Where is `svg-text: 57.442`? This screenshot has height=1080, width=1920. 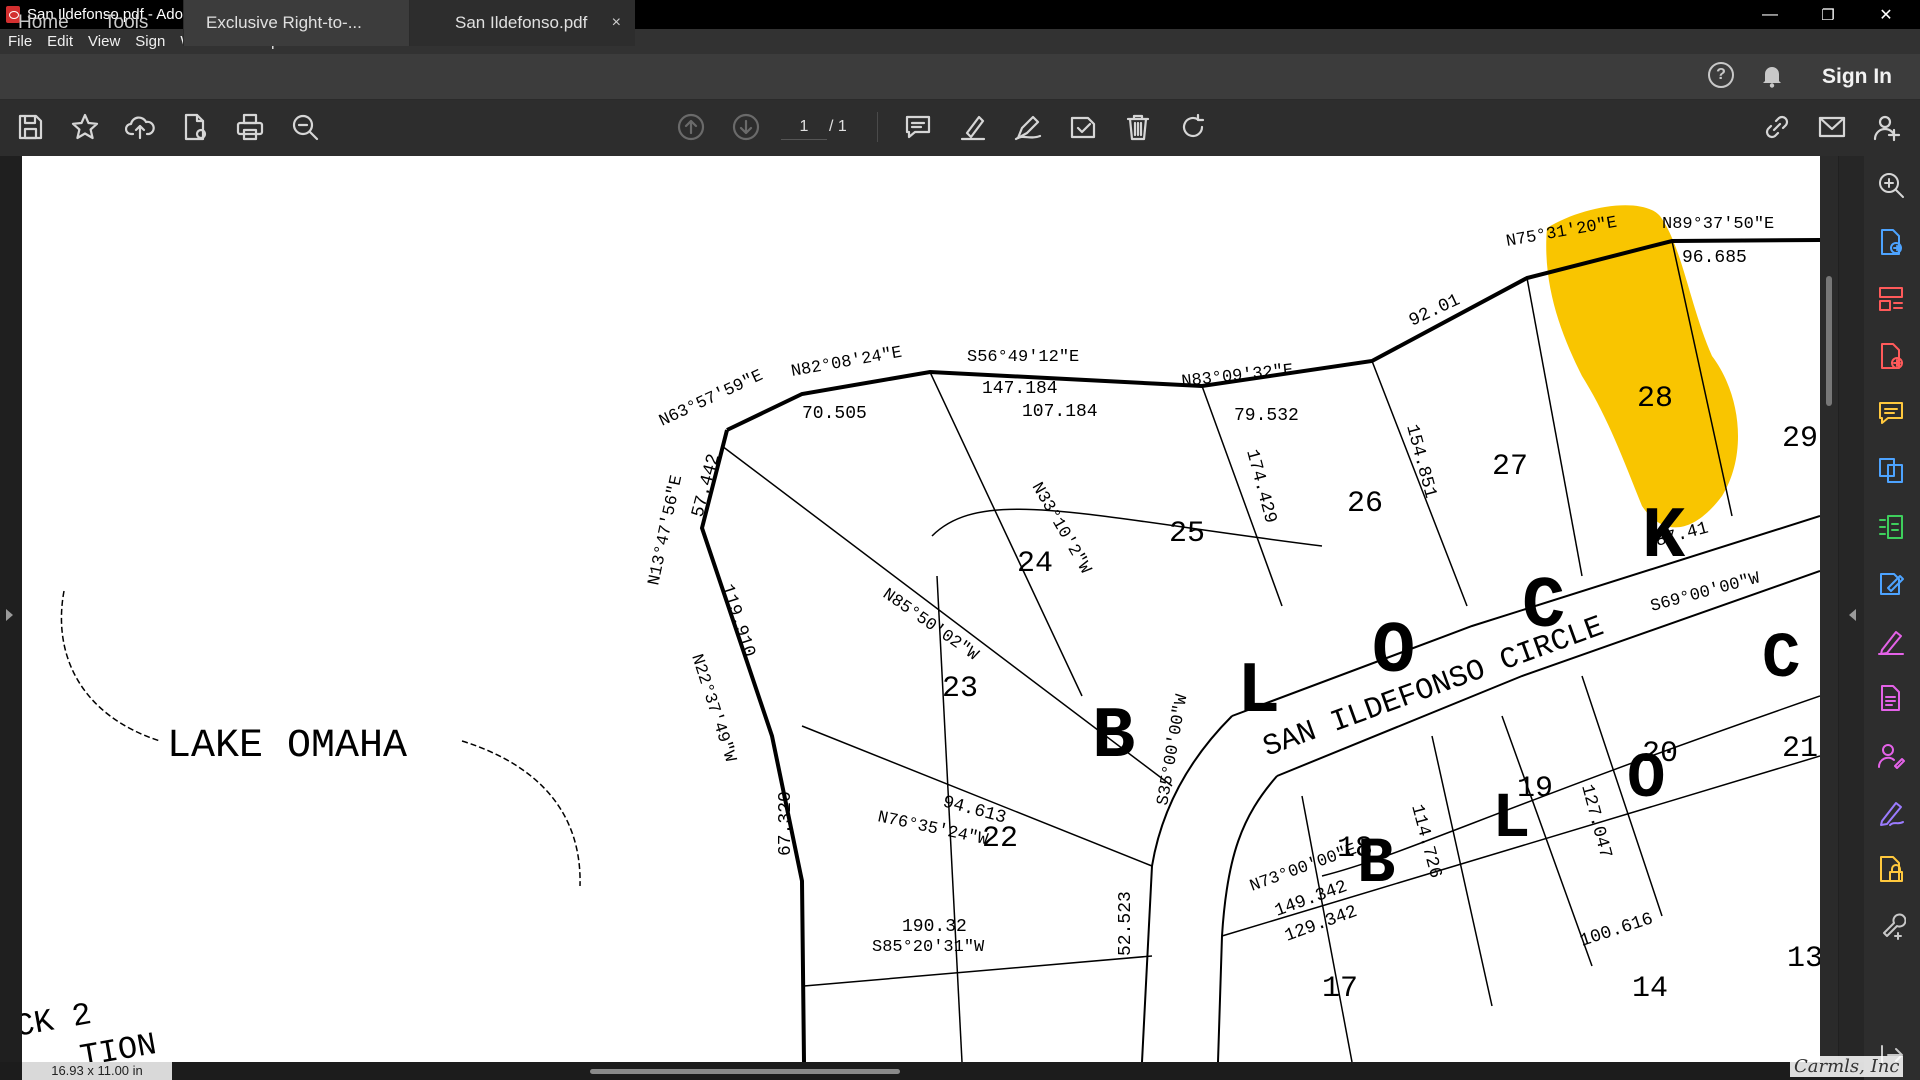 svg-text: 57.442 is located at coordinates (706, 486).